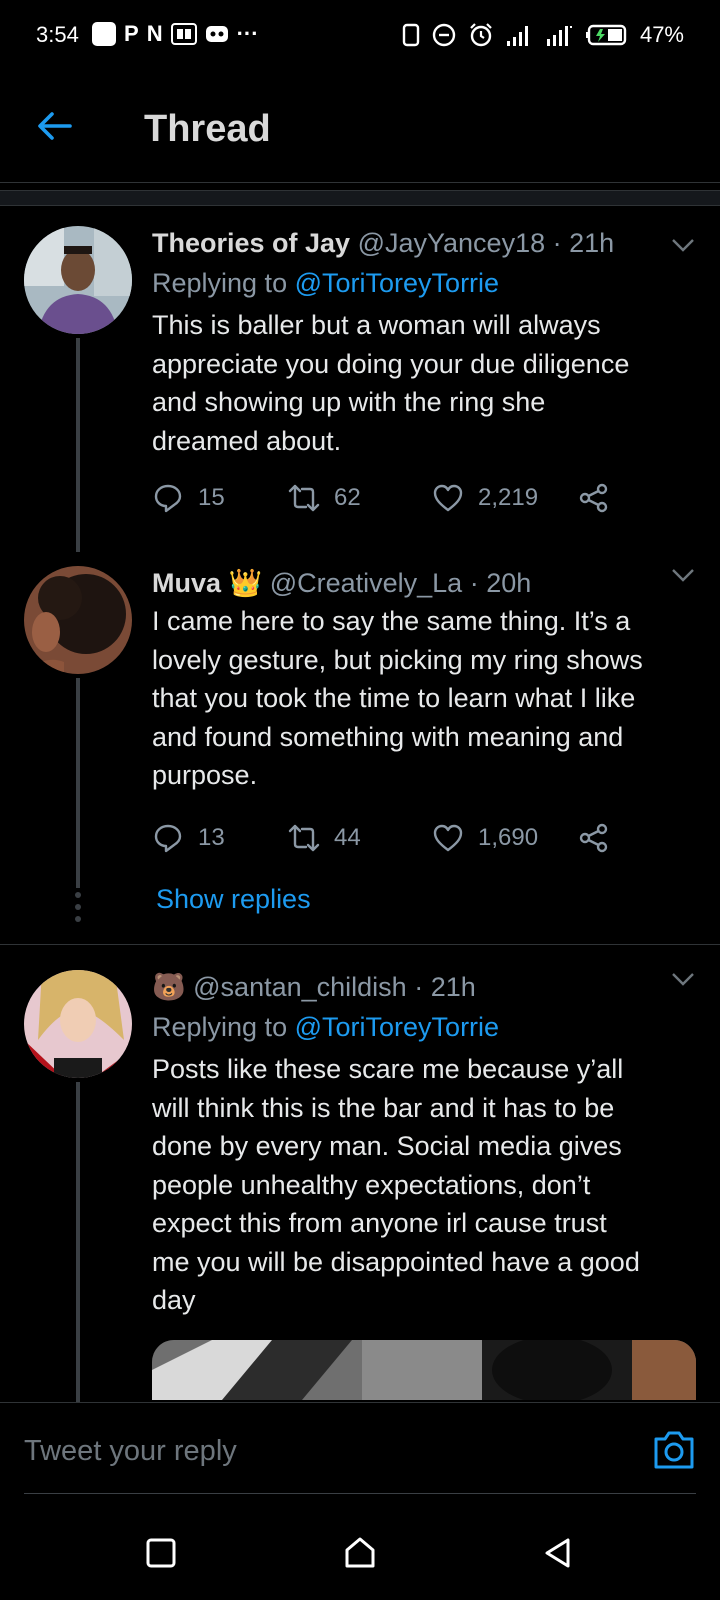  Describe the element at coordinates (424, 1370) in the screenshot. I see `tweet-media-image` at that location.